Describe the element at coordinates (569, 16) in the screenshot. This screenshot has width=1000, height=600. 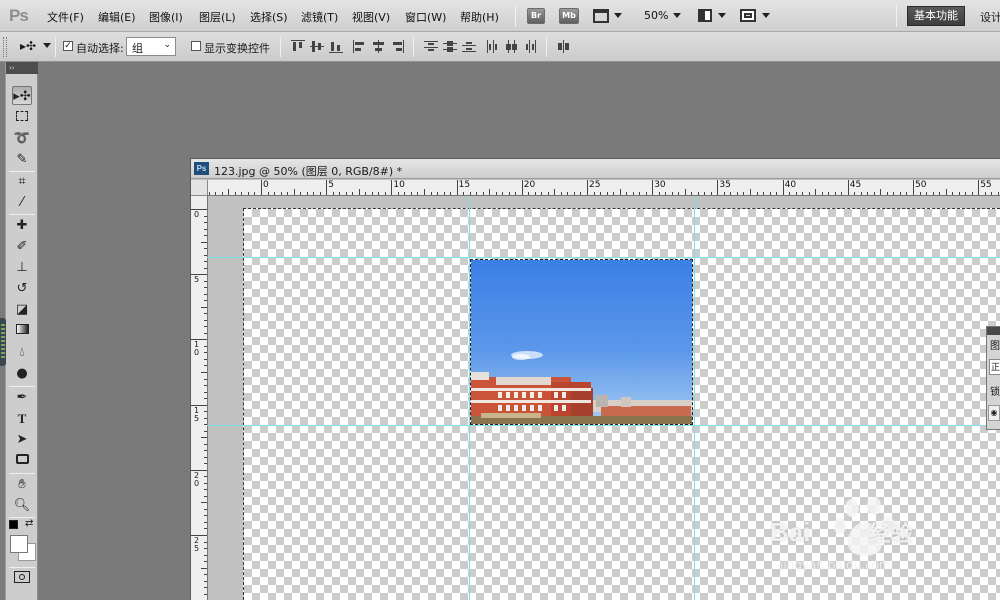
I see `mini-bridge-button: Mb` at that location.